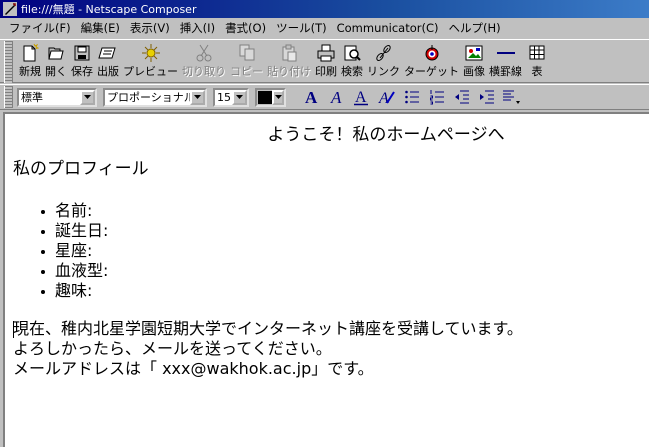  What do you see at coordinates (268, 369) in the screenshot?
I see `paragraph-line: メールアドレスは「 xxx@wakhok.ac.jp」です。` at bounding box center [268, 369].